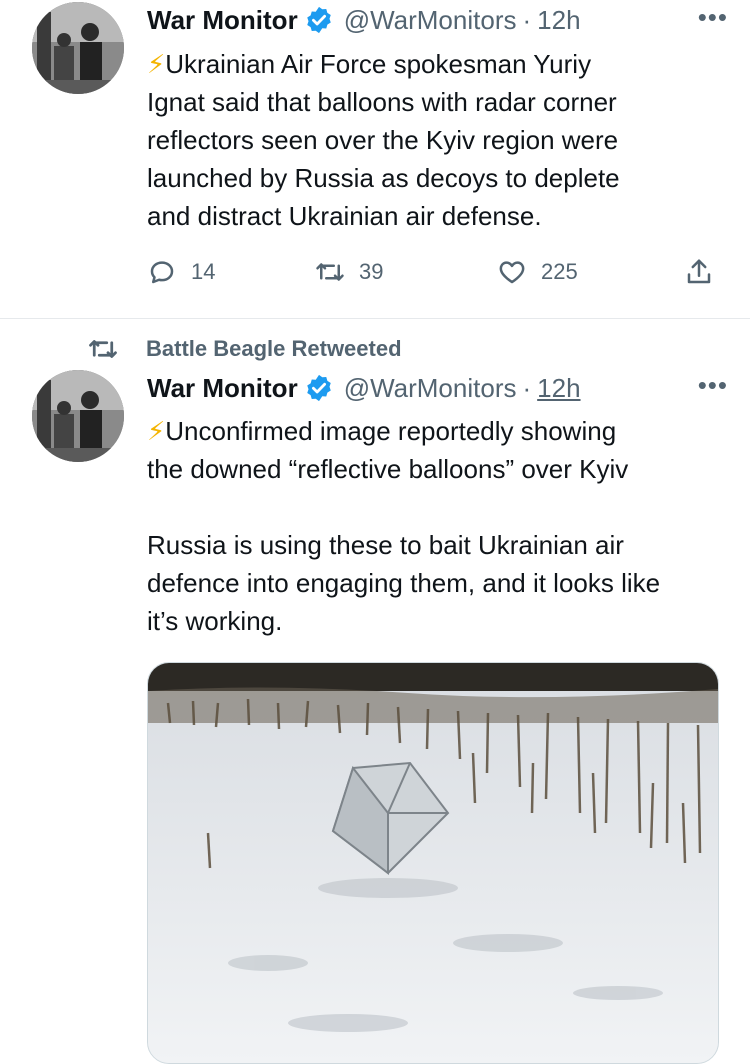 Image resolution: width=750 pixels, height=1064 pixels. I want to click on retweeted-by-label: Battle Beagle Retweeted, so click(274, 349).